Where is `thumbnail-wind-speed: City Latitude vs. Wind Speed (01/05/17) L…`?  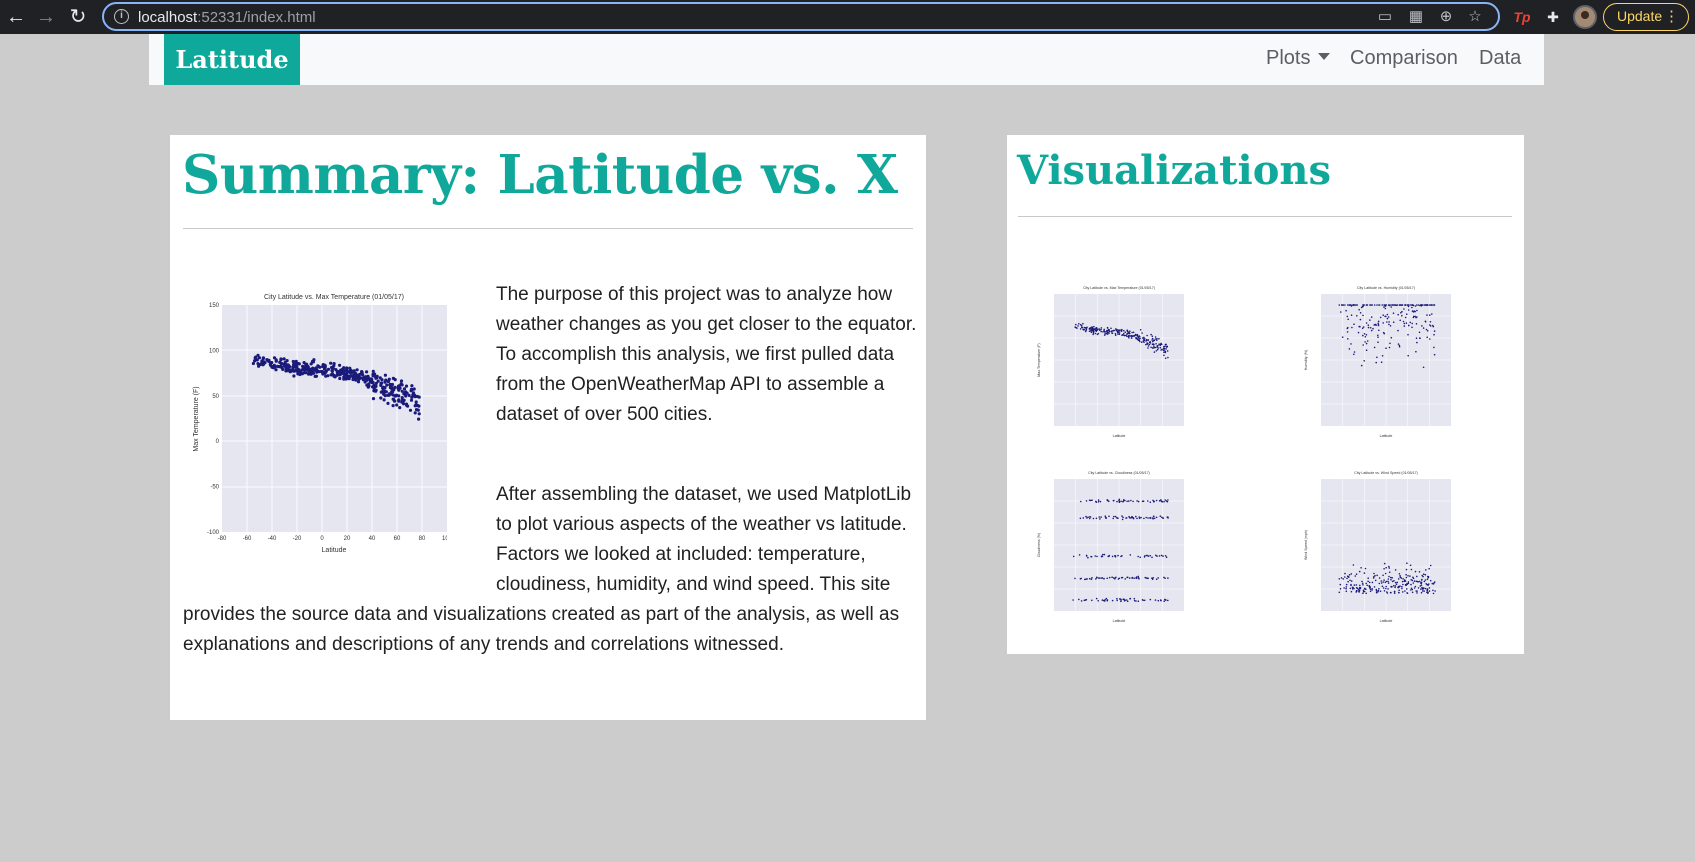
thumbnail-wind-speed: City Latitude vs. Wind Speed (01/05/17) L… is located at coordinates (1376, 545).